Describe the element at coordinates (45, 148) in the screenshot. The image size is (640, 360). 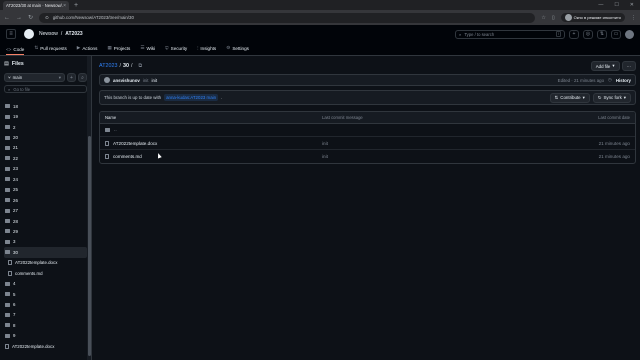
I see `tree-folder-item: 21` at that location.